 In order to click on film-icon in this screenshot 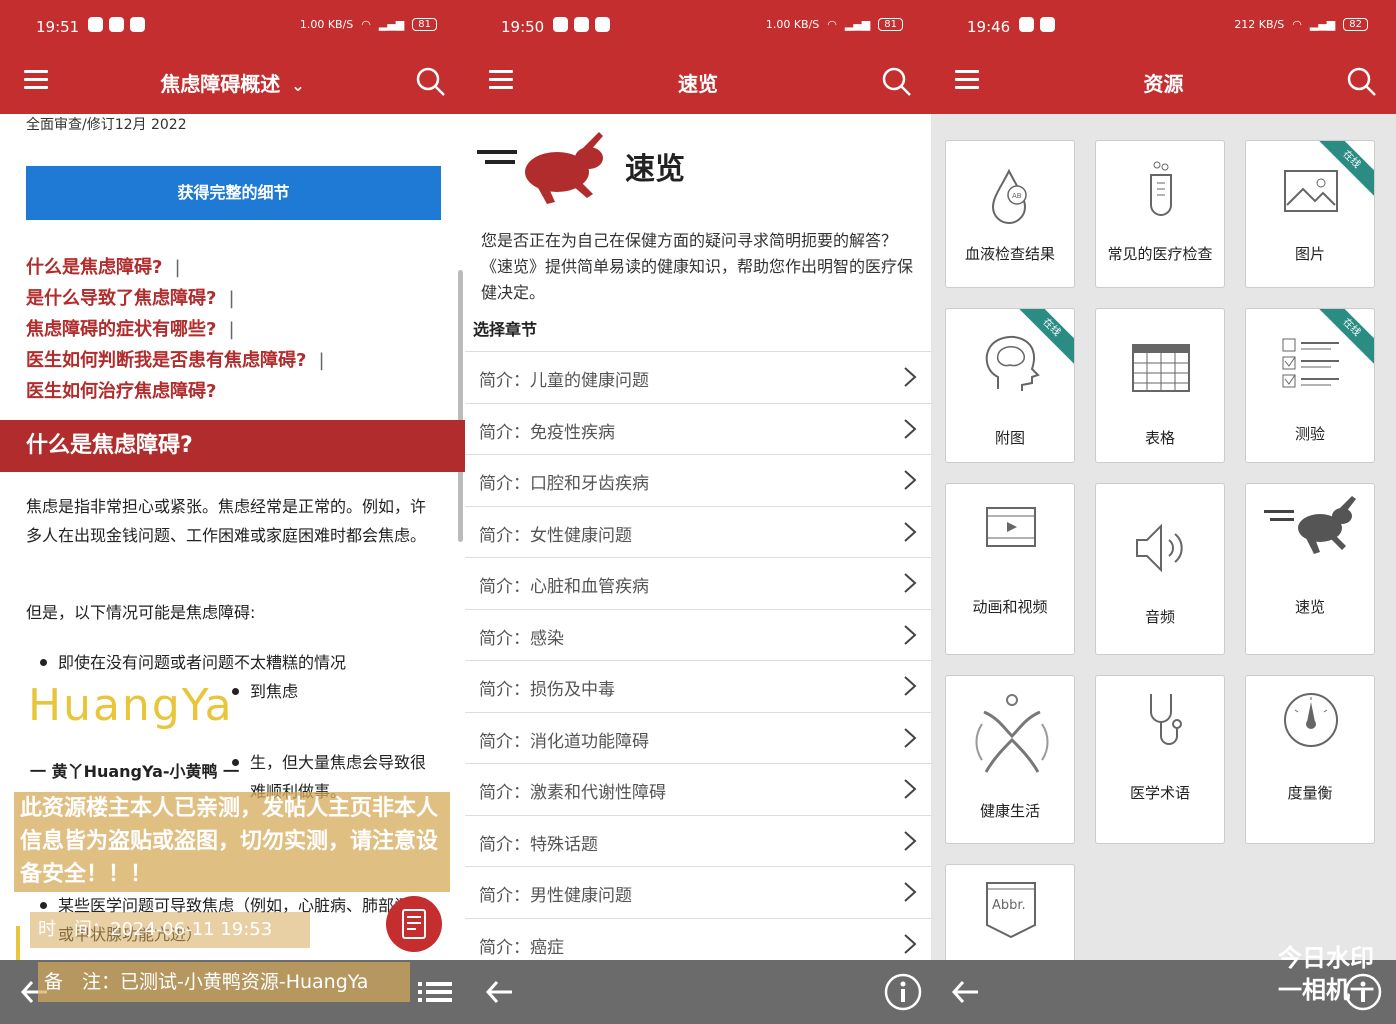, I will do `click(1011, 527)`.